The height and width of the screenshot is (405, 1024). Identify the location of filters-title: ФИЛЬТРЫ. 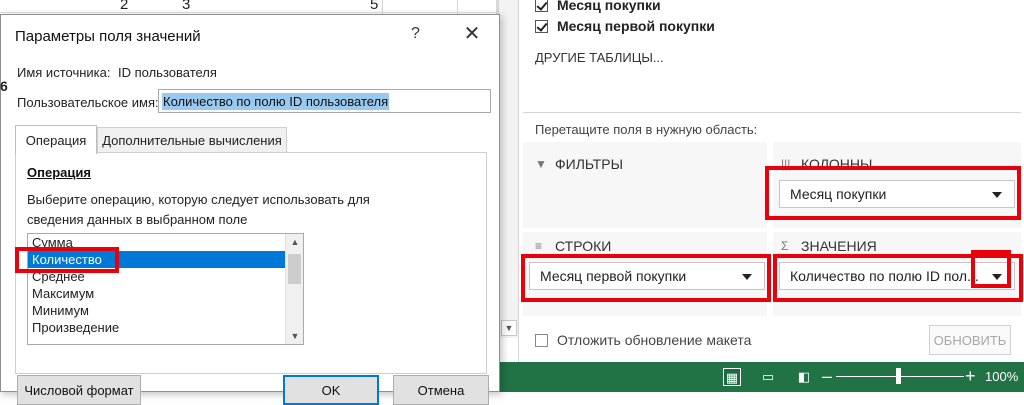
(589, 164).